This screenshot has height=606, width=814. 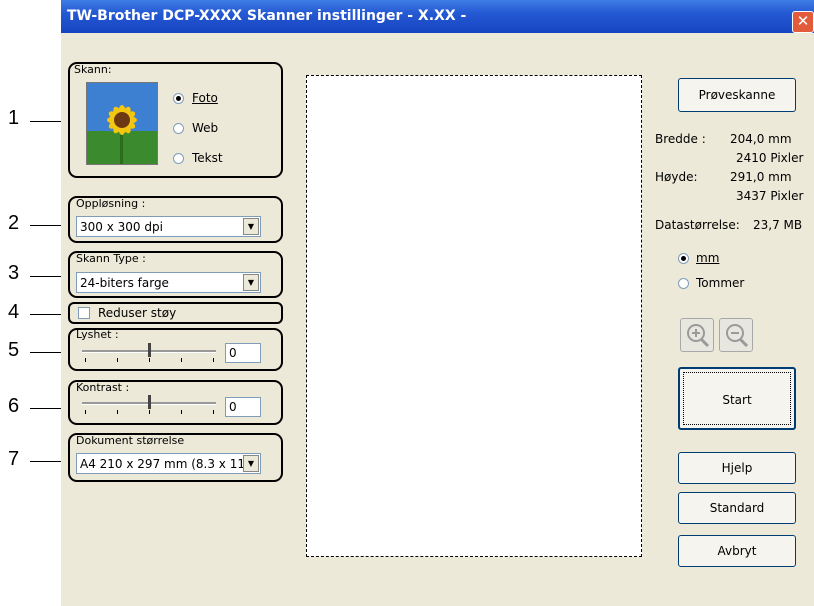 I want to click on scan-type-select: 24-biters farge ▼, so click(x=168, y=282).